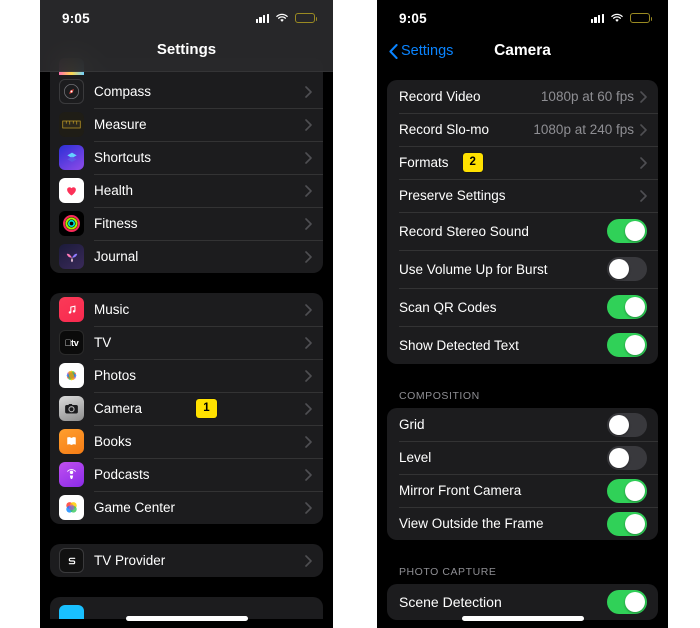 The image size is (700, 628). What do you see at coordinates (473, 269) in the screenshot?
I see `row-label: Use Volume Up for Burst` at bounding box center [473, 269].